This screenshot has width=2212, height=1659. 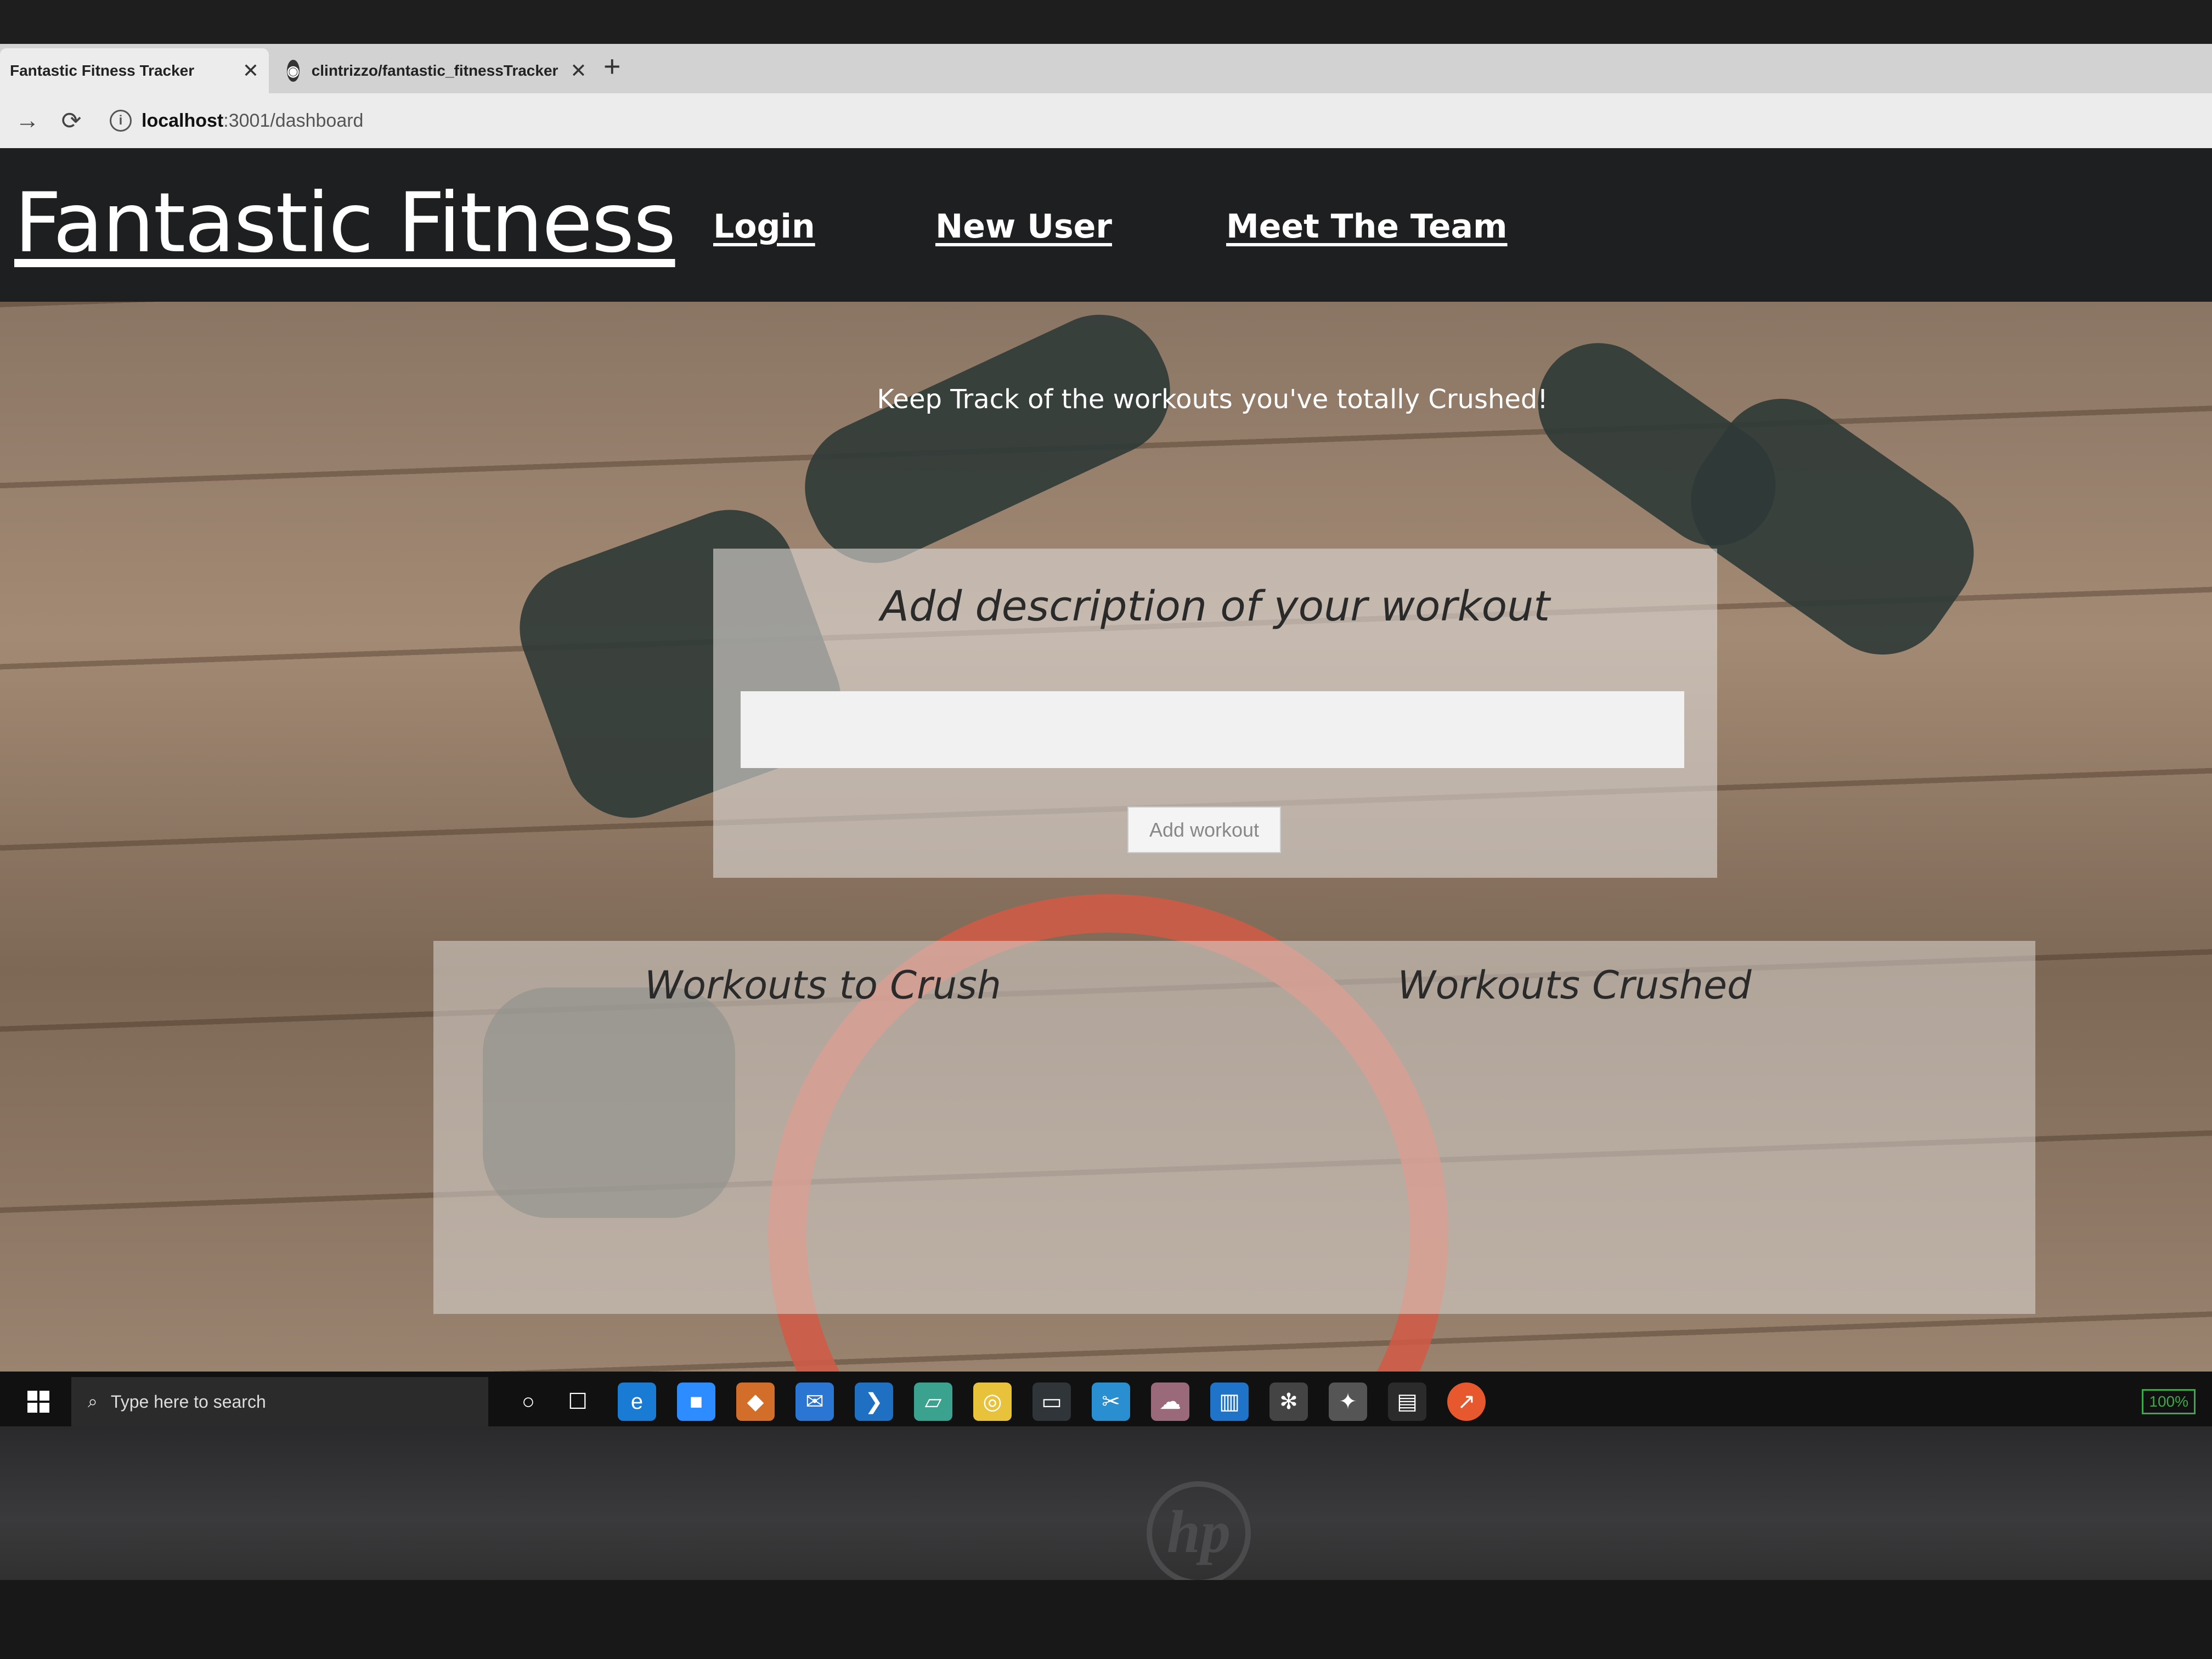 What do you see at coordinates (1199, 1533) in the screenshot?
I see `hp-logo: hp` at bounding box center [1199, 1533].